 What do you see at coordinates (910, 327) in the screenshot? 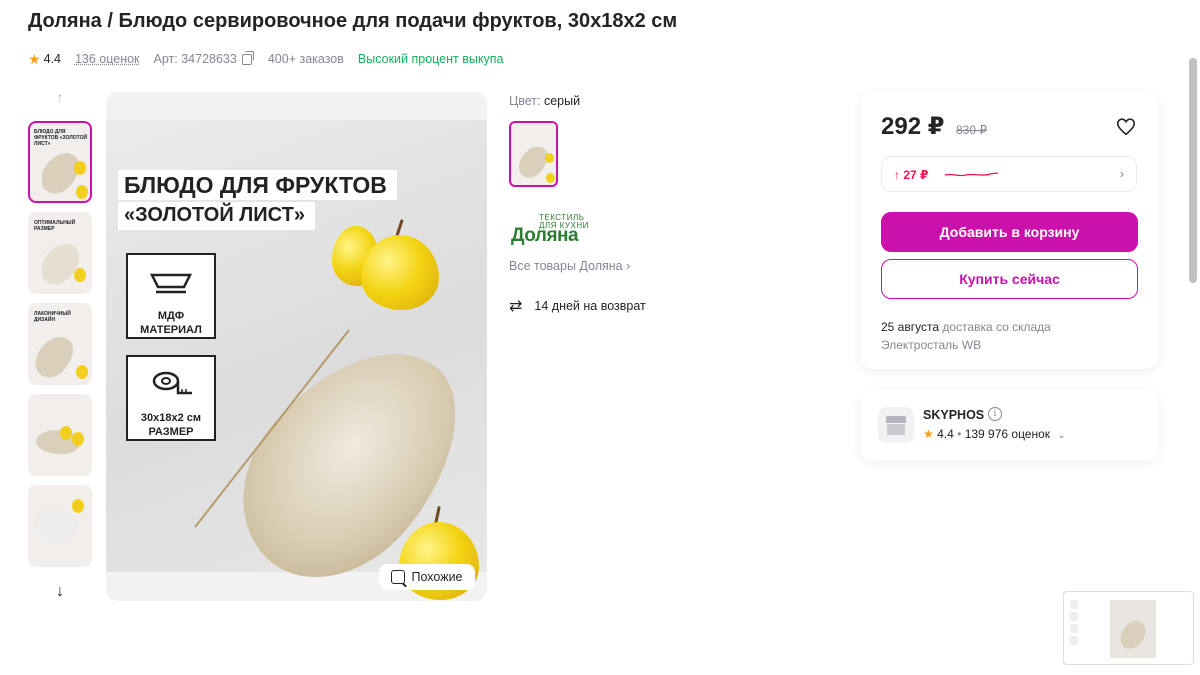
I see `delivery-date: 25 августа` at bounding box center [910, 327].